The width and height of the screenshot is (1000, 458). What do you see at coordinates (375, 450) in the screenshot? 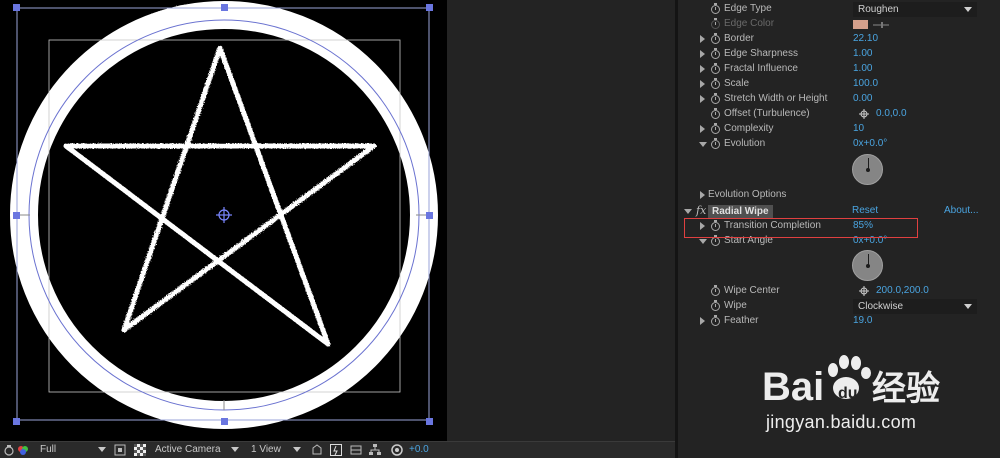
I see `flowchart-icon` at bounding box center [375, 450].